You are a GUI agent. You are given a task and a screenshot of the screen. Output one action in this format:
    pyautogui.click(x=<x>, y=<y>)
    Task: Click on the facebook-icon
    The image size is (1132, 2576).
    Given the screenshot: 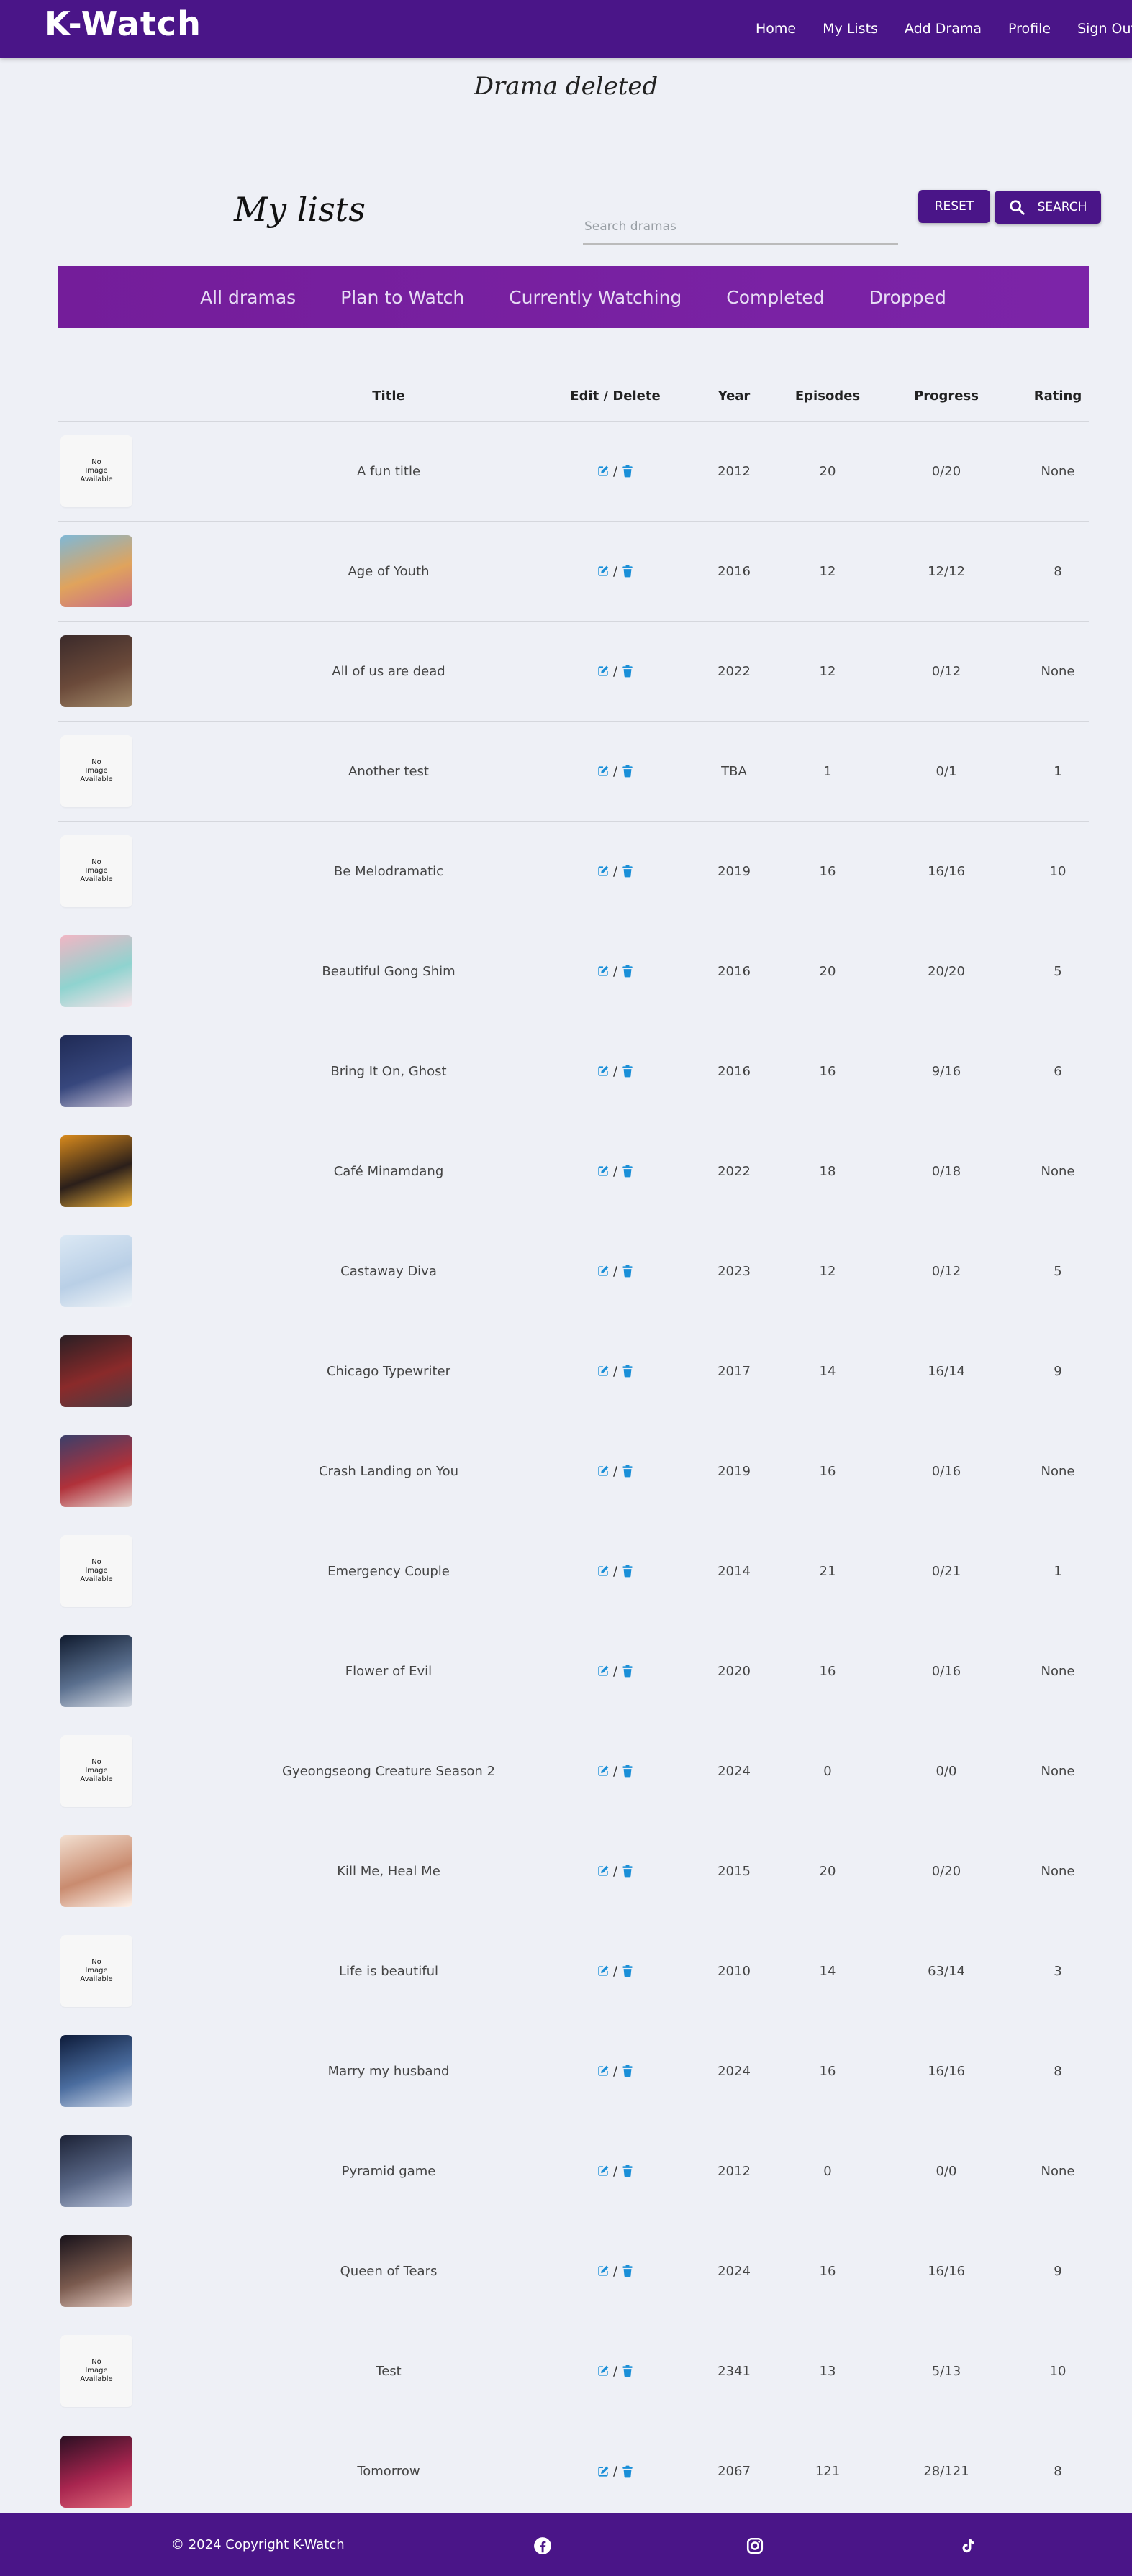 What is the action you would take?
    pyautogui.click(x=542, y=2545)
    